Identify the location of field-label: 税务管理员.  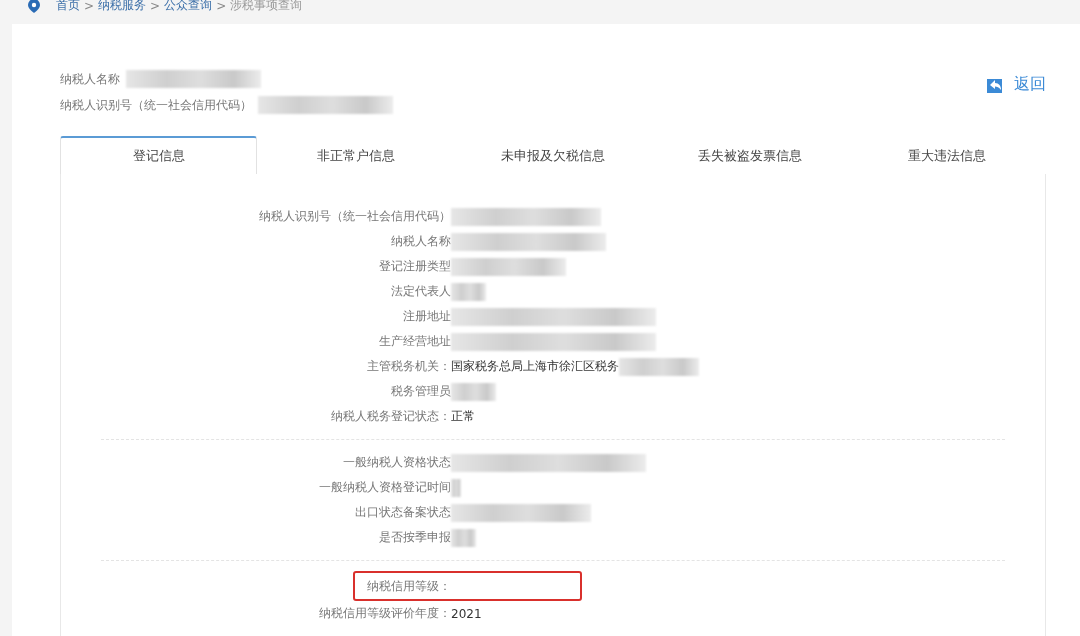
(420, 391).